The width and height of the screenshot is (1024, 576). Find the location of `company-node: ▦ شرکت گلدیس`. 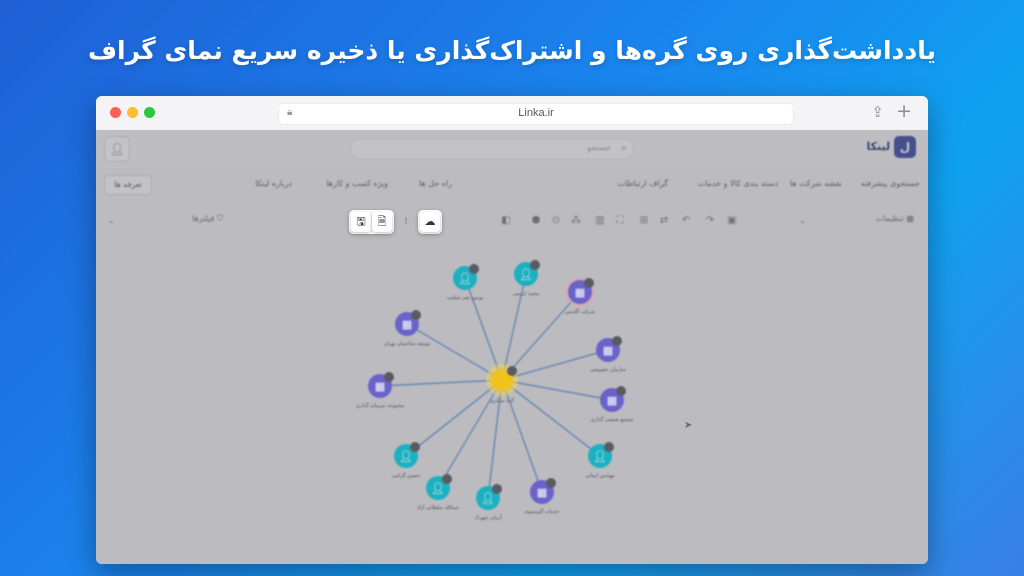

company-node: ▦ شرکت گلدیس is located at coordinates (580, 296).